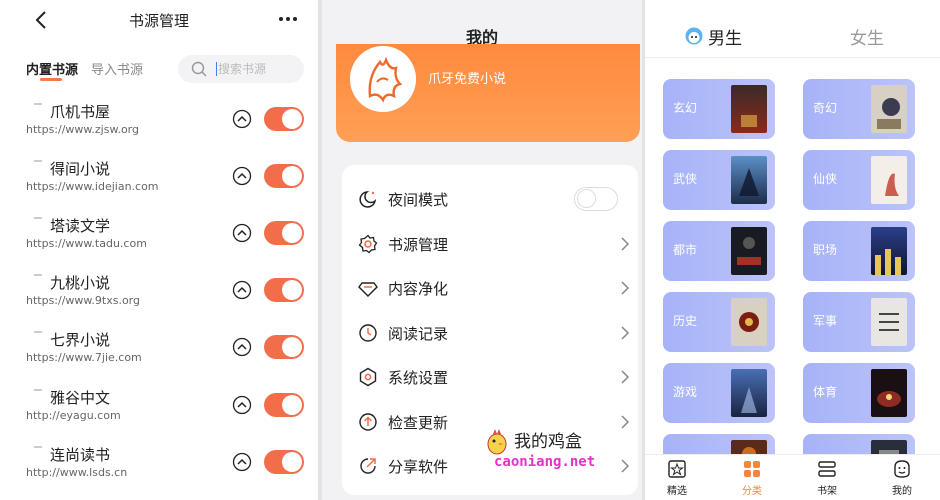 This screenshot has height=500, width=940. What do you see at coordinates (827, 491) in the screenshot?
I see `nav-label: 书架` at bounding box center [827, 491].